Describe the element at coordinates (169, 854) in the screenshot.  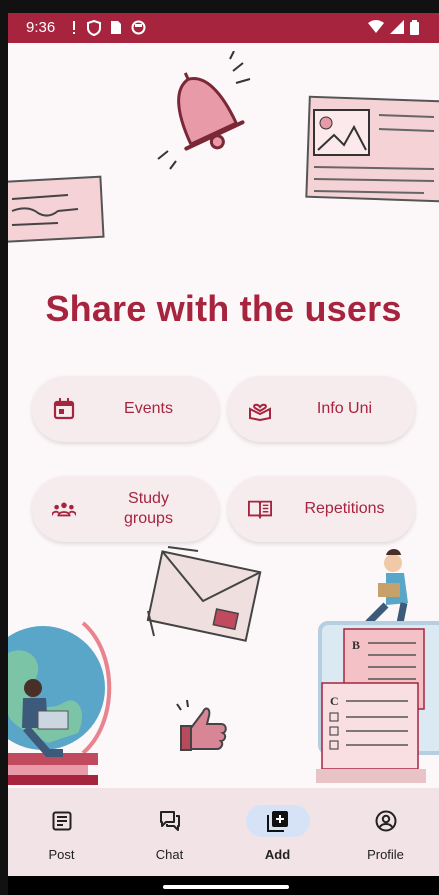
I see `nav-chat-label: Chat` at that location.